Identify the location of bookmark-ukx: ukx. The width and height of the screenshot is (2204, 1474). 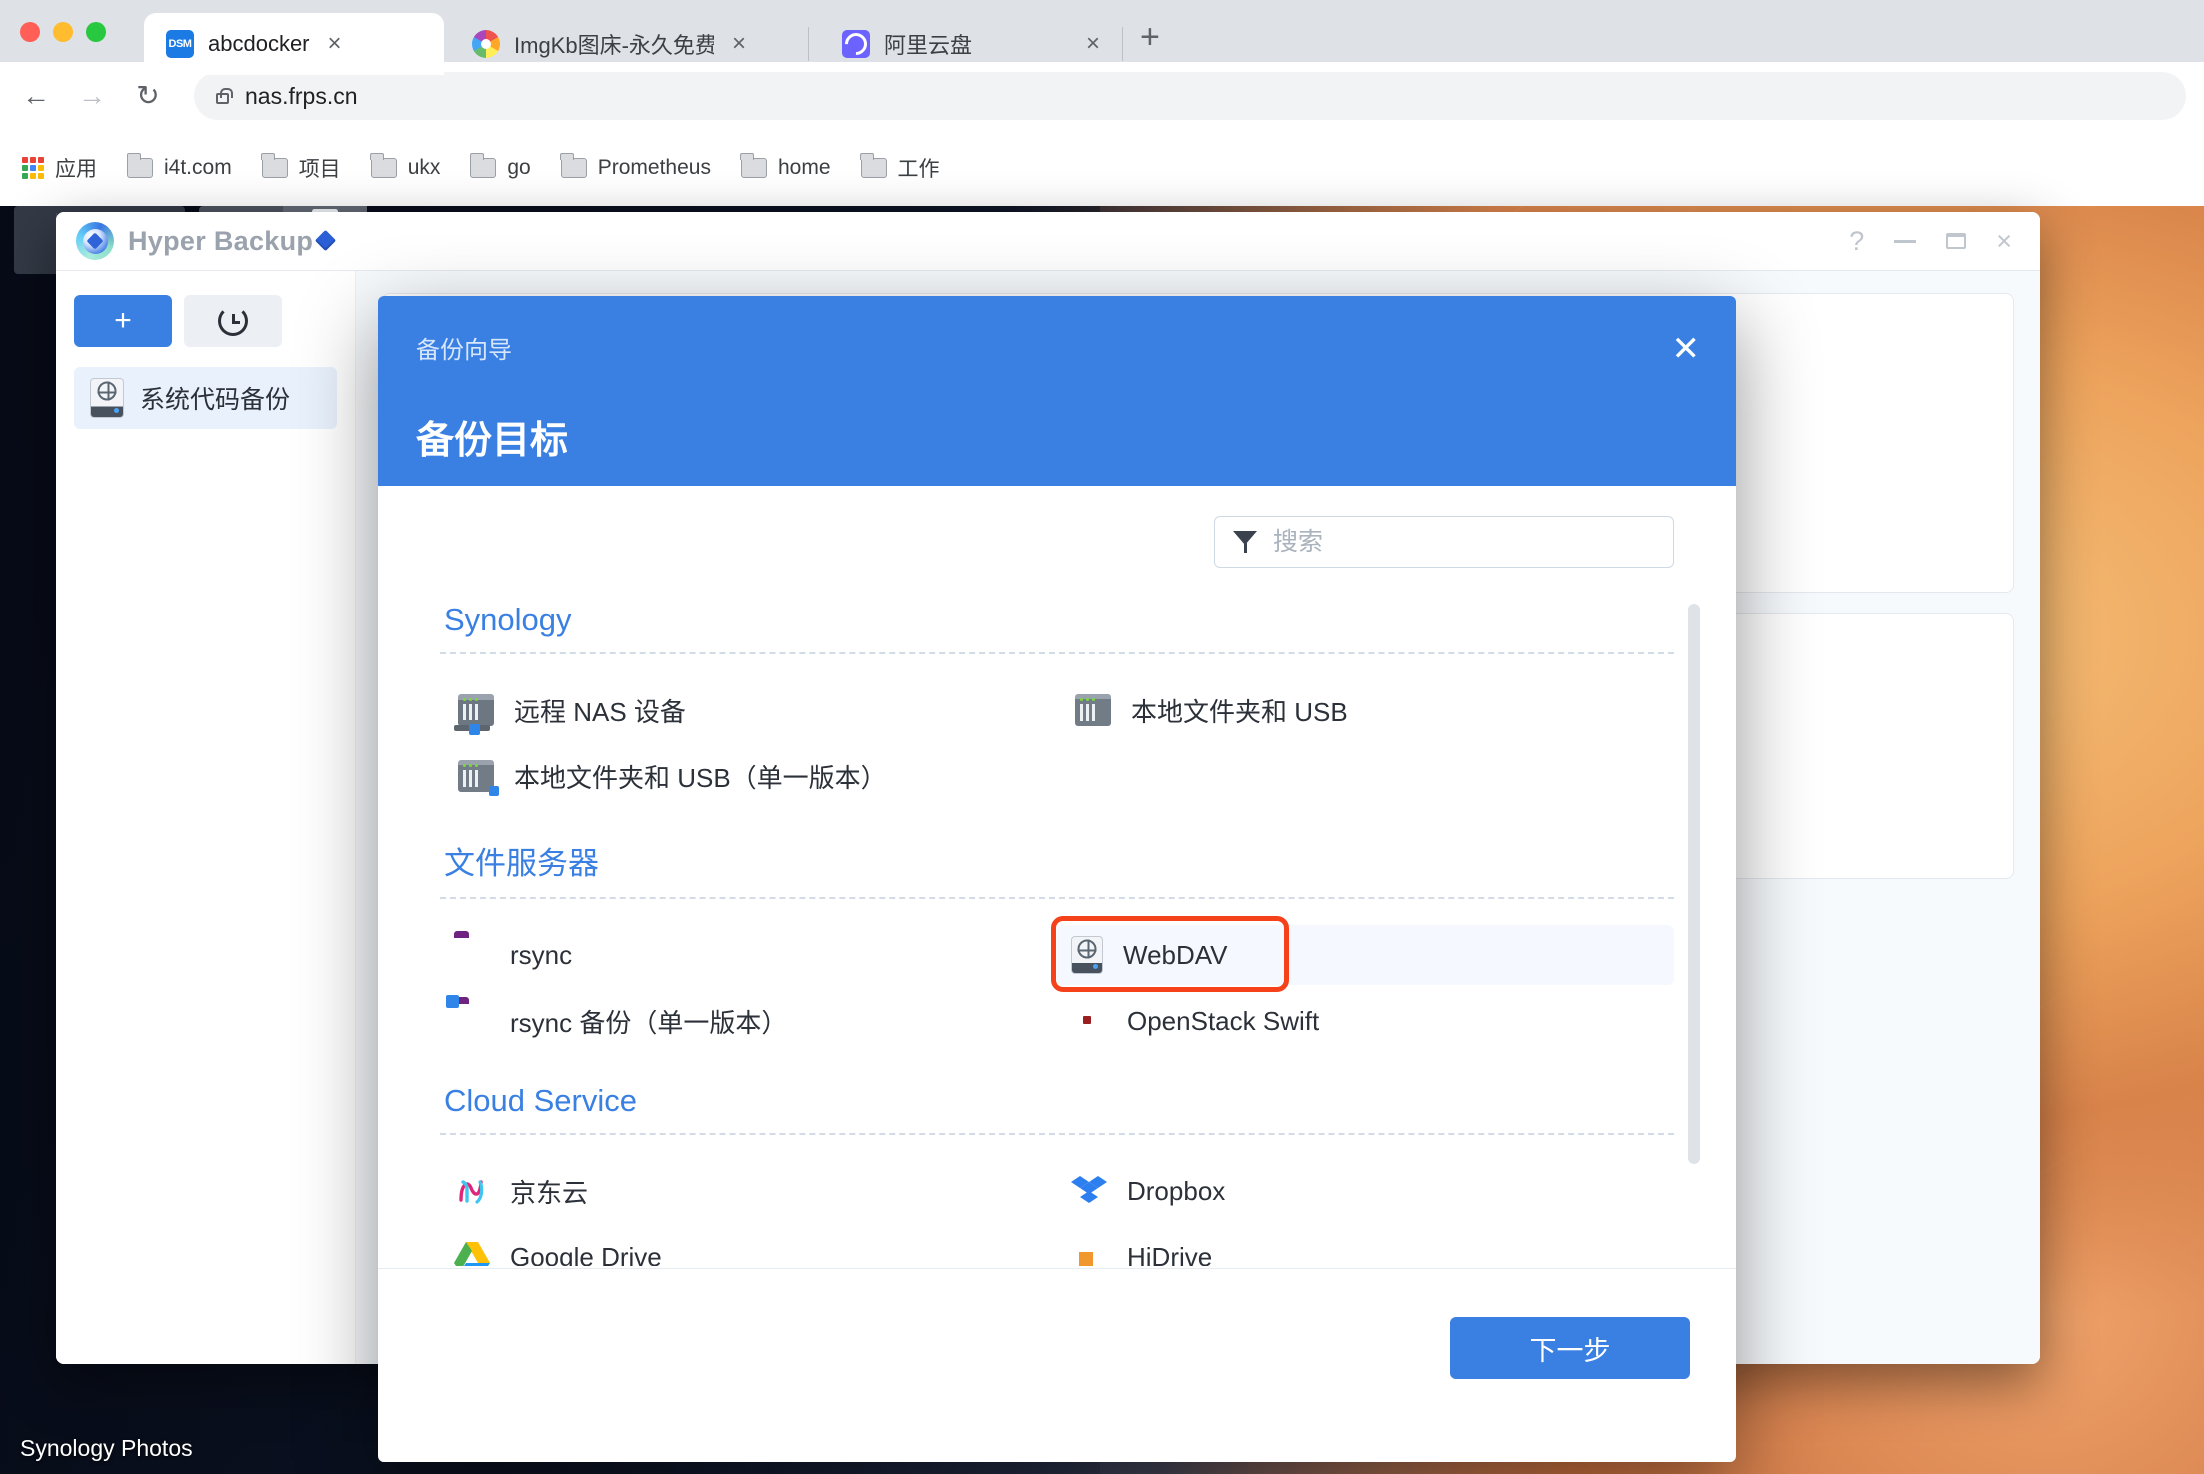
(405, 166).